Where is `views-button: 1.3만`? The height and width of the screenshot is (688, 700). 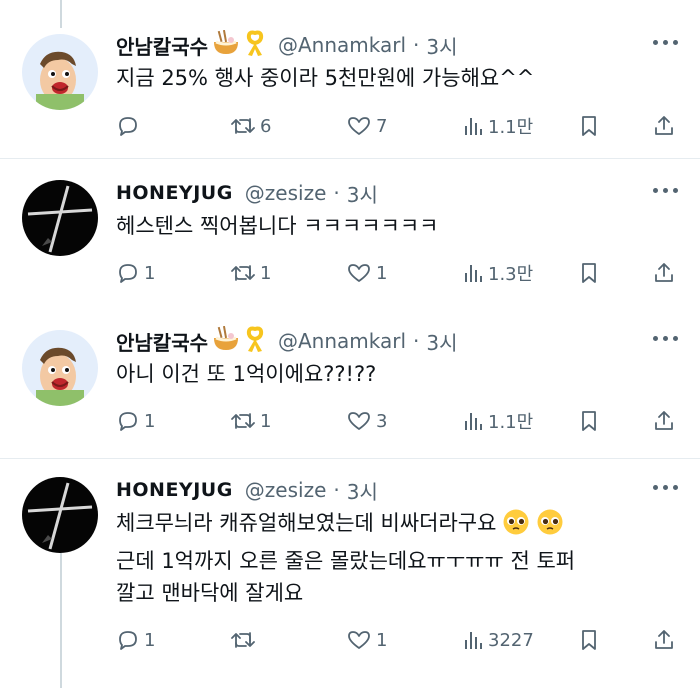
views-button: 1.3만 is located at coordinates (497, 273).